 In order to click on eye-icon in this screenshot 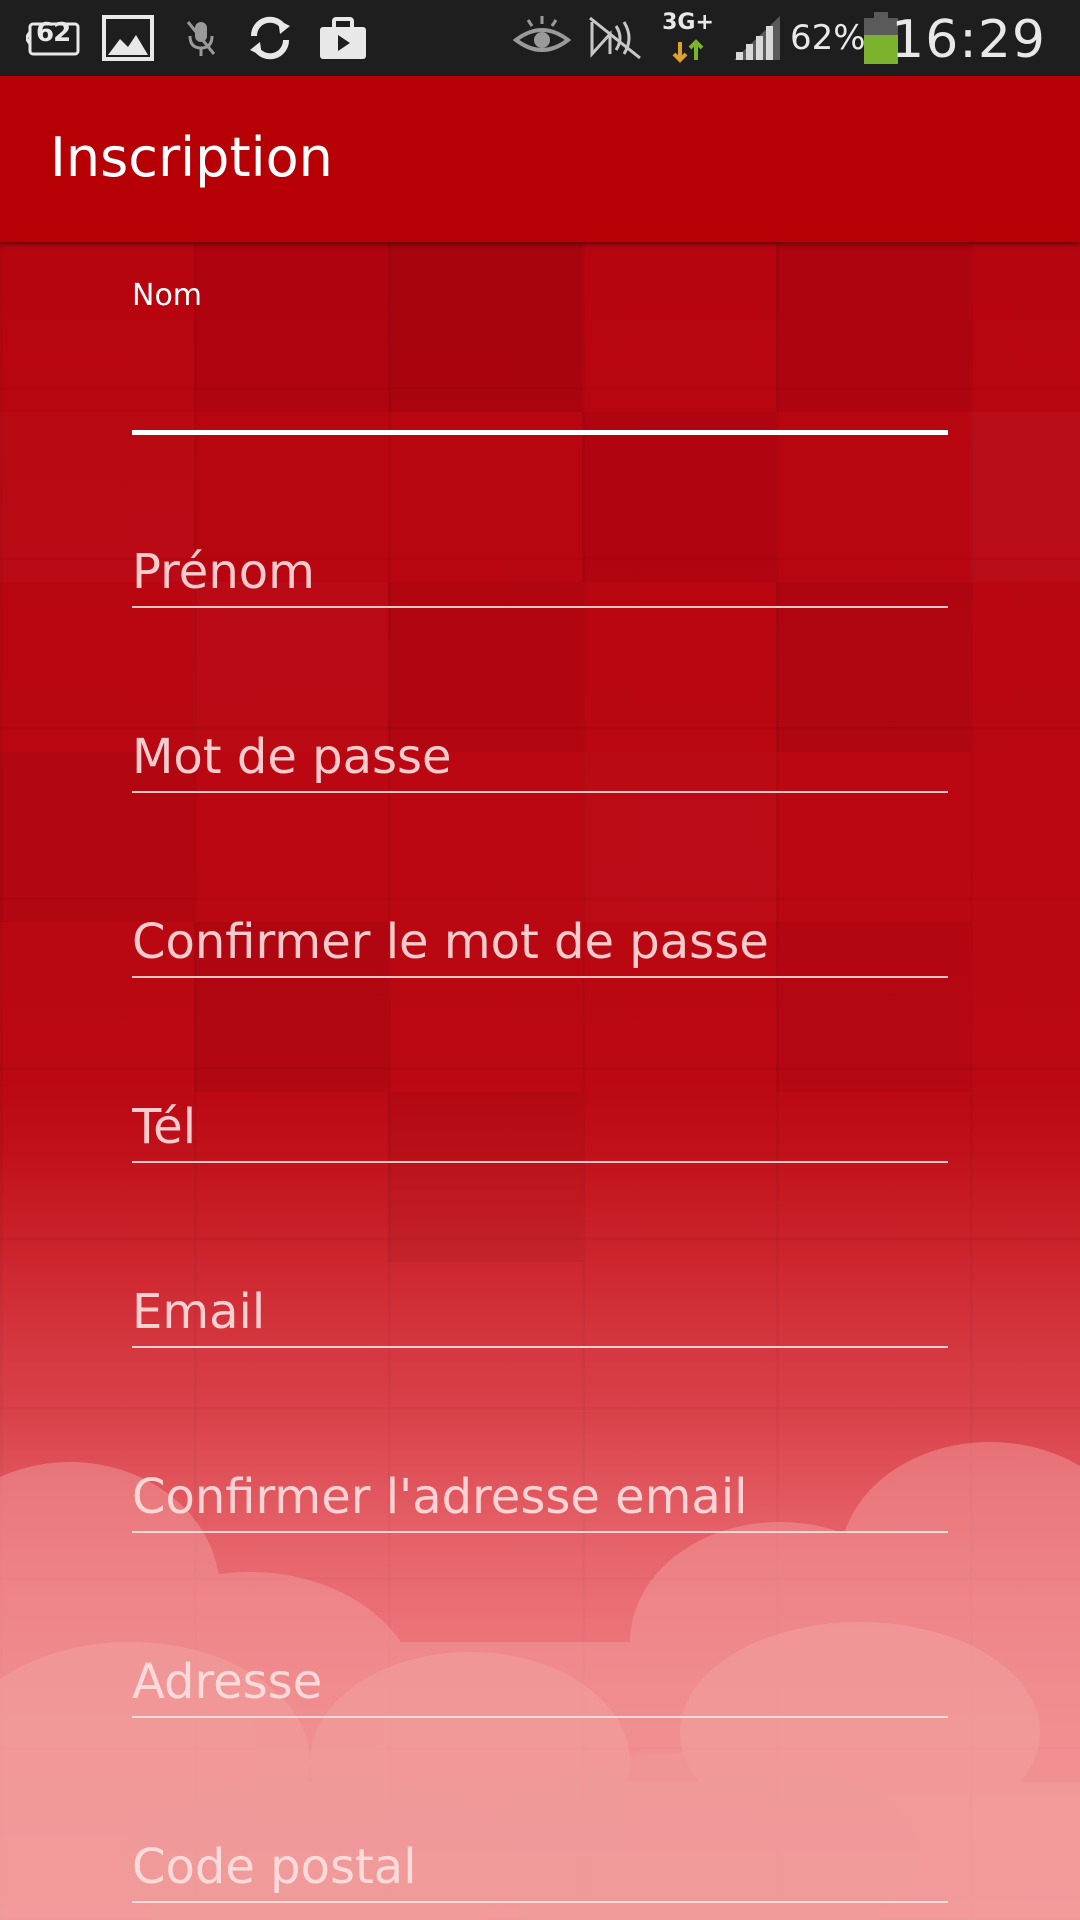, I will do `click(542, 38)`.